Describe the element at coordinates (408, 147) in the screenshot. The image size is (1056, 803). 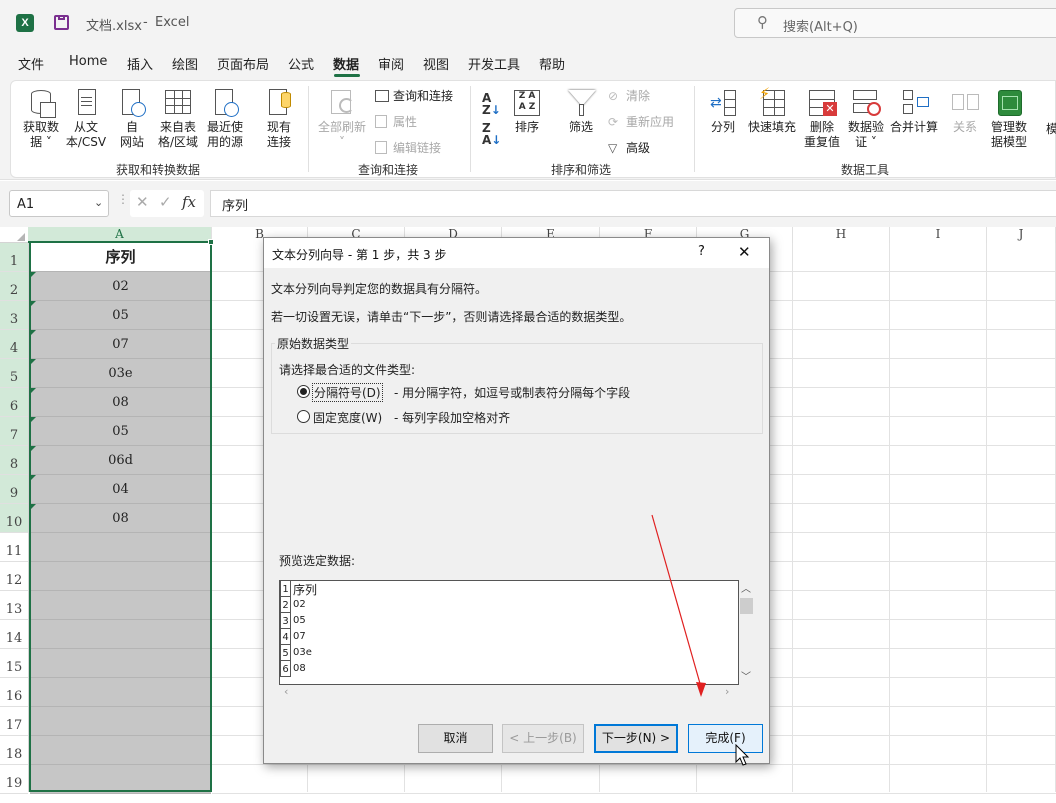
I see `edit-links-button: 编辑链接` at that location.